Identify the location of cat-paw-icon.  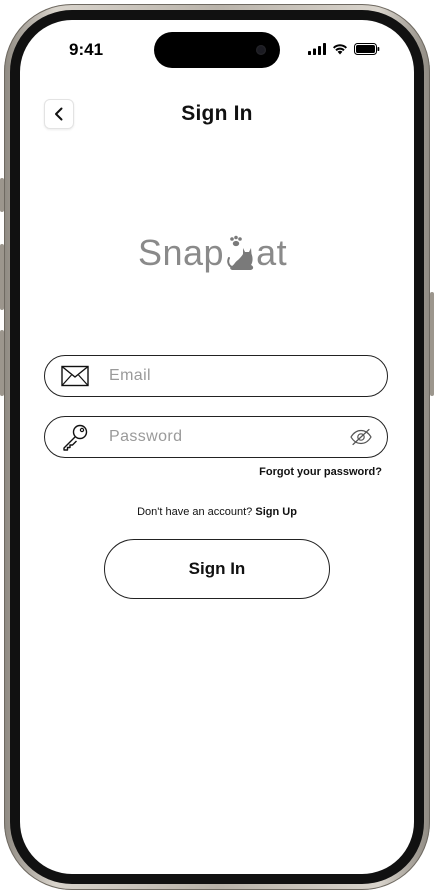
(240, 252).